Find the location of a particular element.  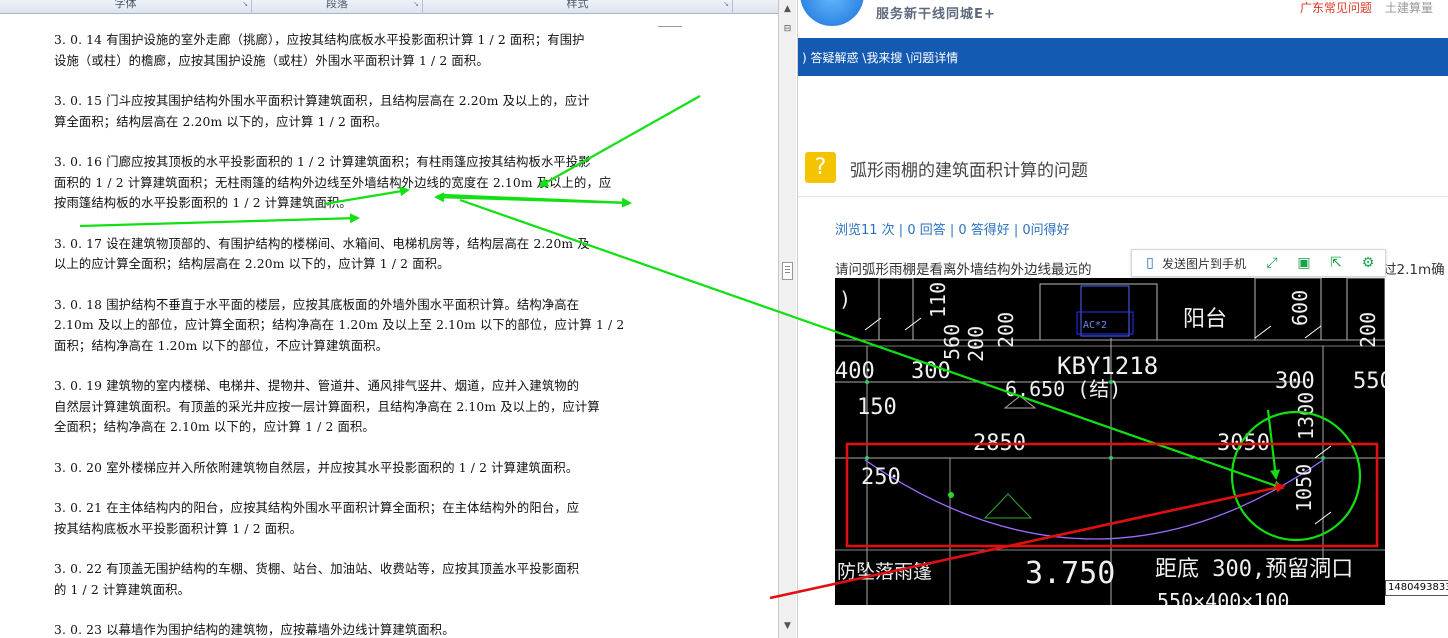

question-body: 请问弧形雨棚是看离外墙结构外边线最远的 is located at coordinates (963, 270).